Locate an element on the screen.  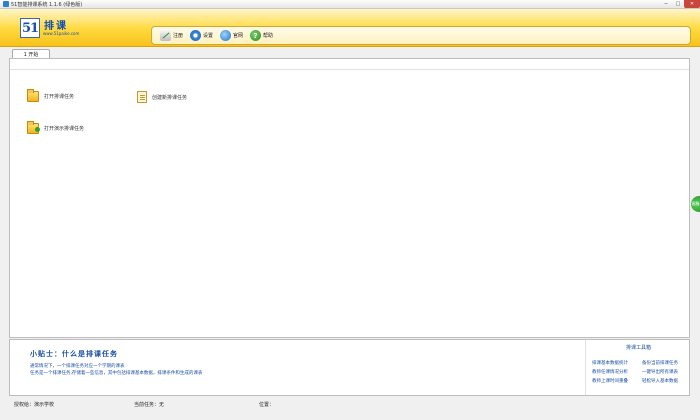
create-task-label: 创建新排课任务 is located at coordinates (170, 97).